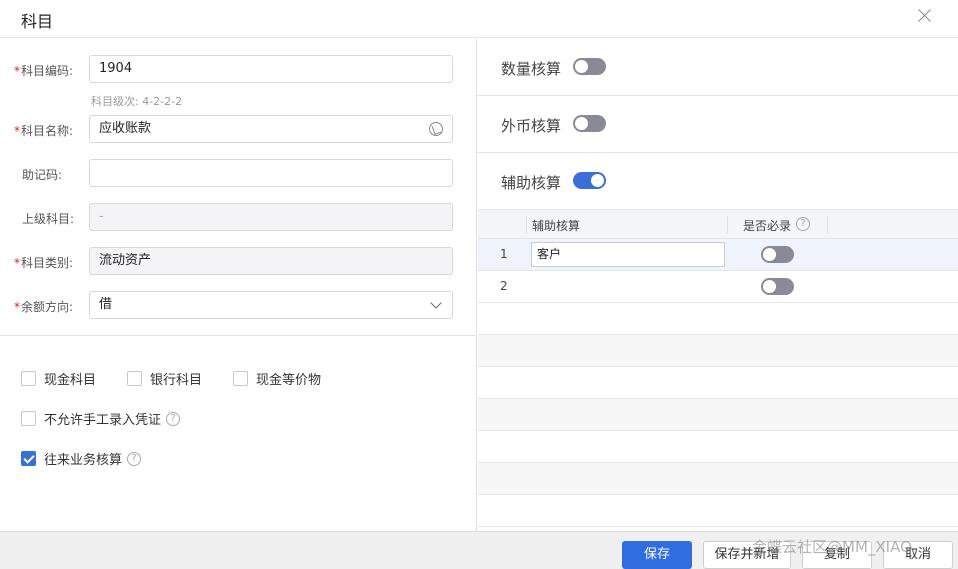 The width and height of the screenshot is (958, 569). Describe the element at coordinates (837, 555) in the screenshot. I see `copy-button: 复制` at that location.